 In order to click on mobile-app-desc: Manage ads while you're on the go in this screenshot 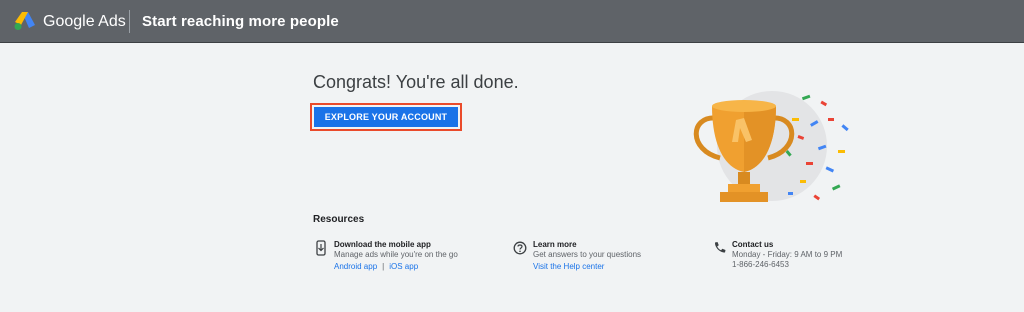, I will do `click(396, 254)`.